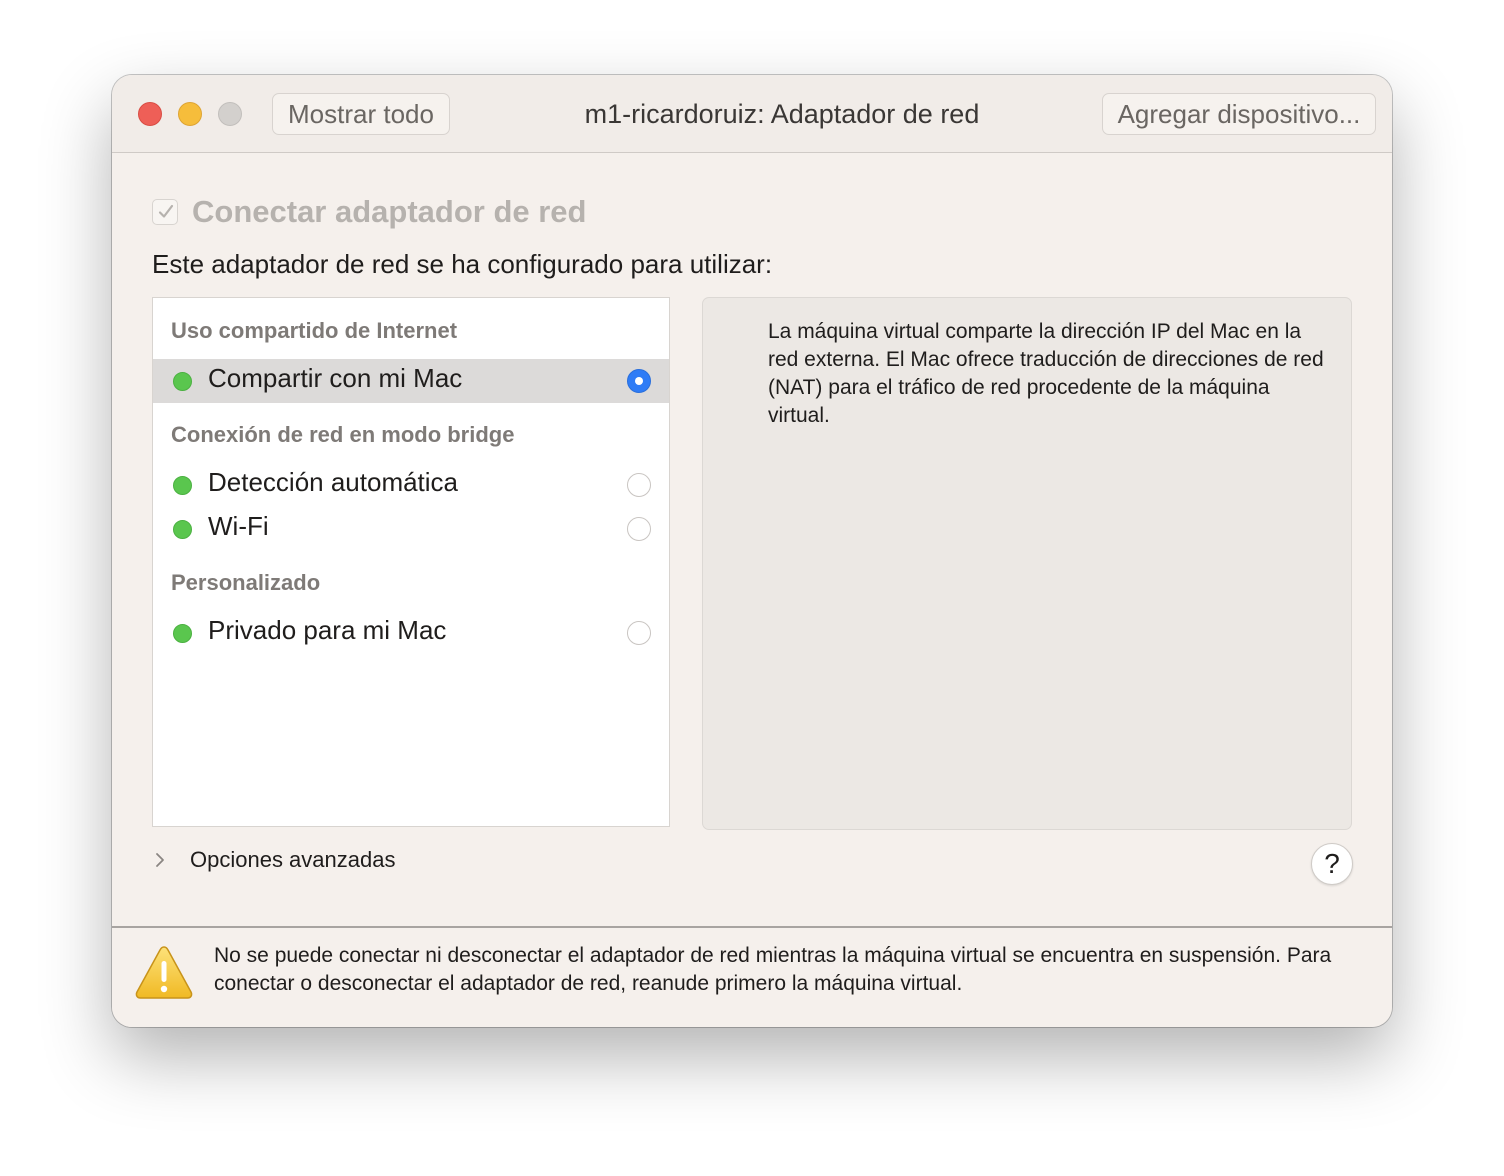  Describe the element at coordinates (389, 211) in the screenshot. I see `connect-adapter-label: Conectar adaptador de red` at that location.